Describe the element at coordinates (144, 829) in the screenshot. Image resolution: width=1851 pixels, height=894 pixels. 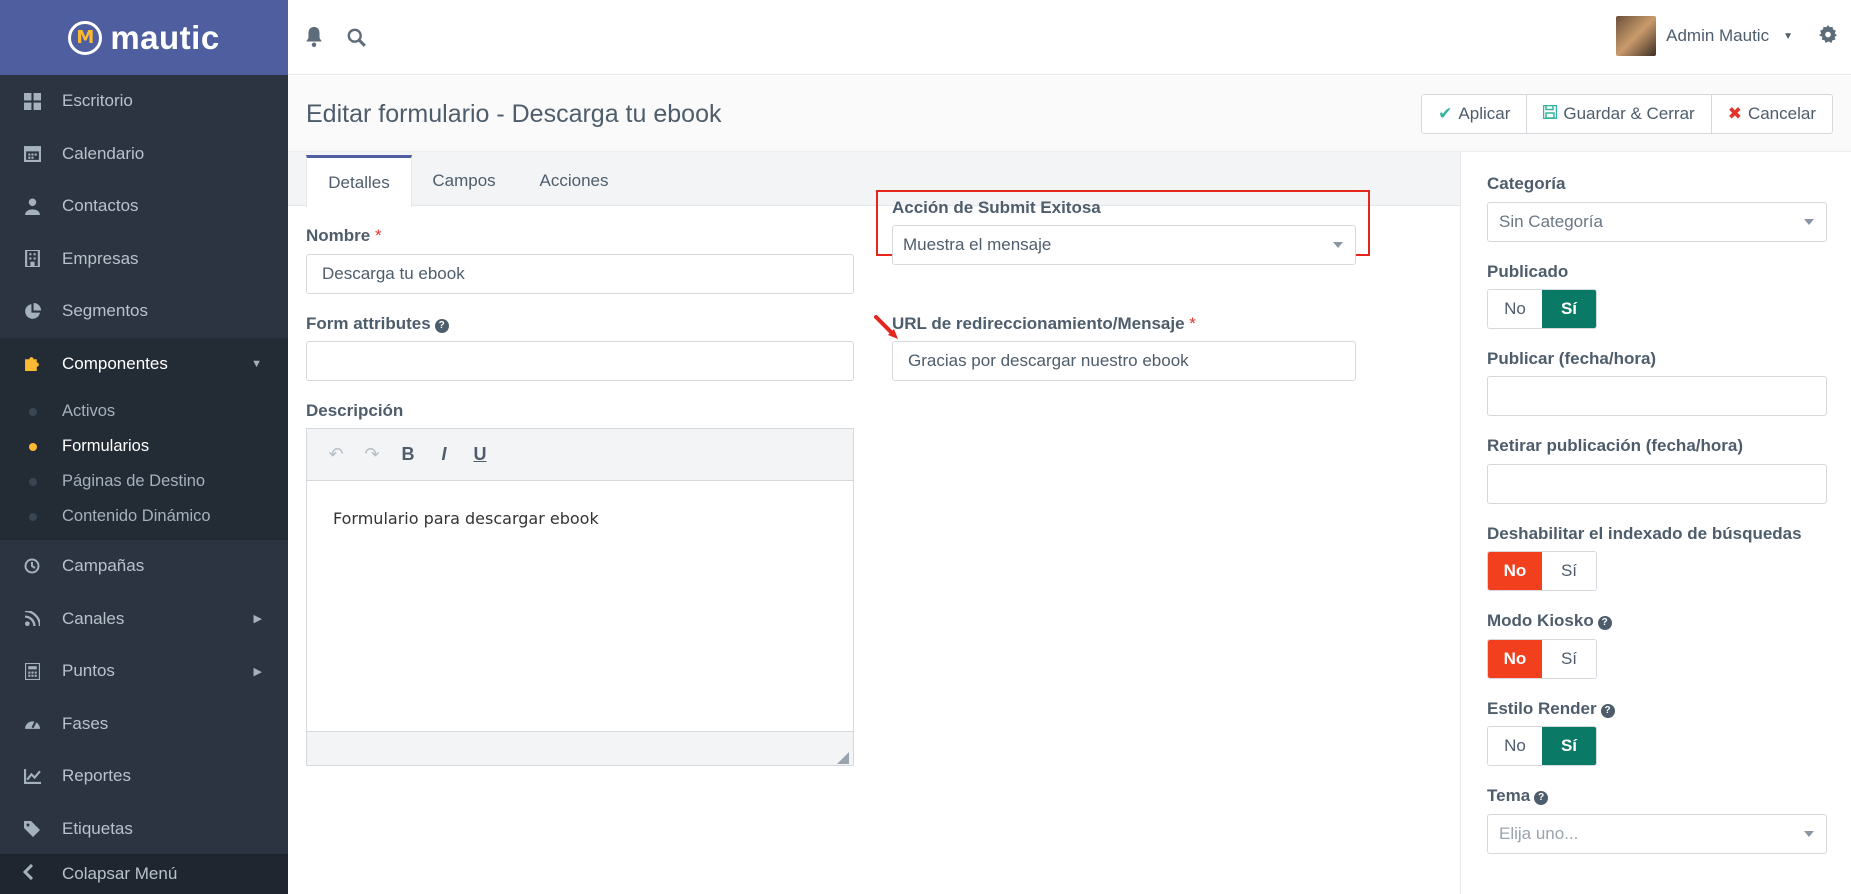
I see `sidebar-item-etiquetas: Etiquetas` at that location.